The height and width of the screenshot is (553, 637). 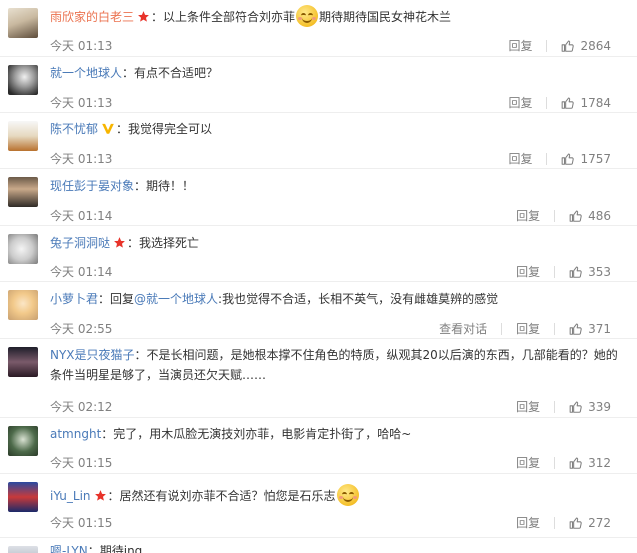 I want to click on like-button: 312, so click(x=590, y=463).